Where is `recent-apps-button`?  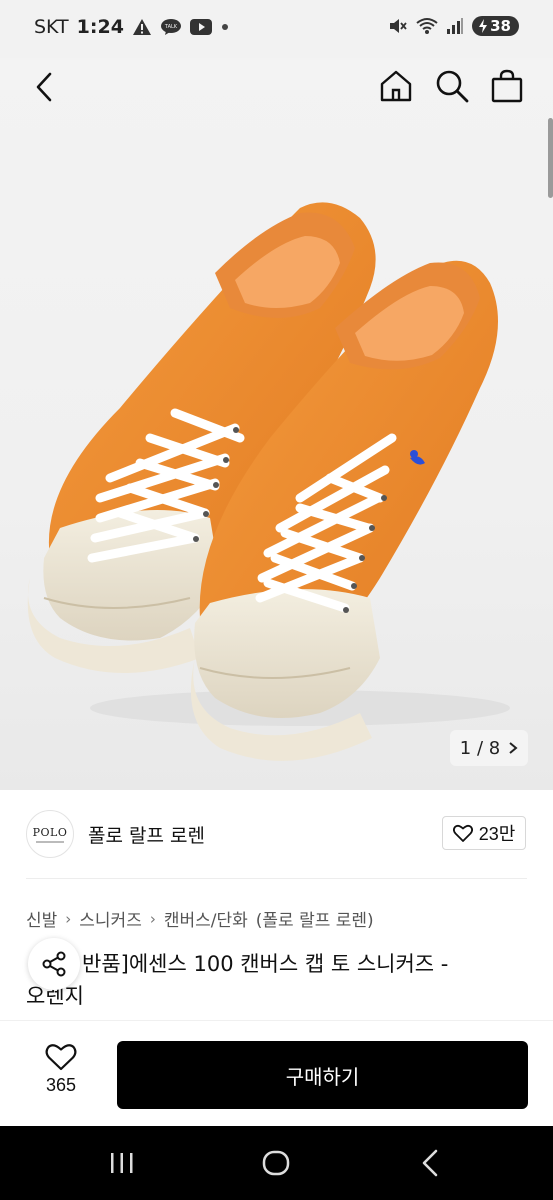 recent-apps-button is located at coordinates (122, 1165).